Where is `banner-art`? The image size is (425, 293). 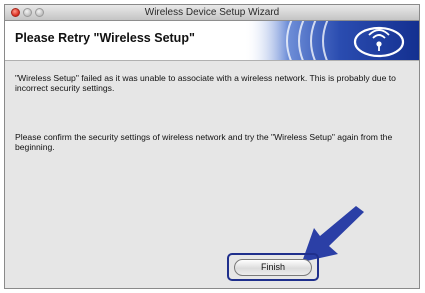
banner-art is located at coordinates (331, 40).